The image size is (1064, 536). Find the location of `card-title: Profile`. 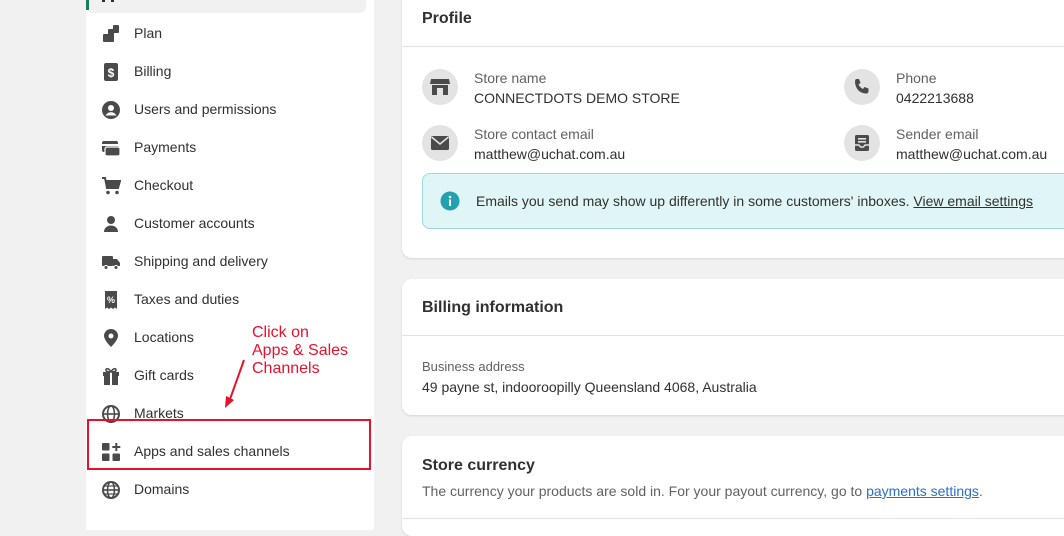

card-title: Profile is located at coordinates (447, 18).